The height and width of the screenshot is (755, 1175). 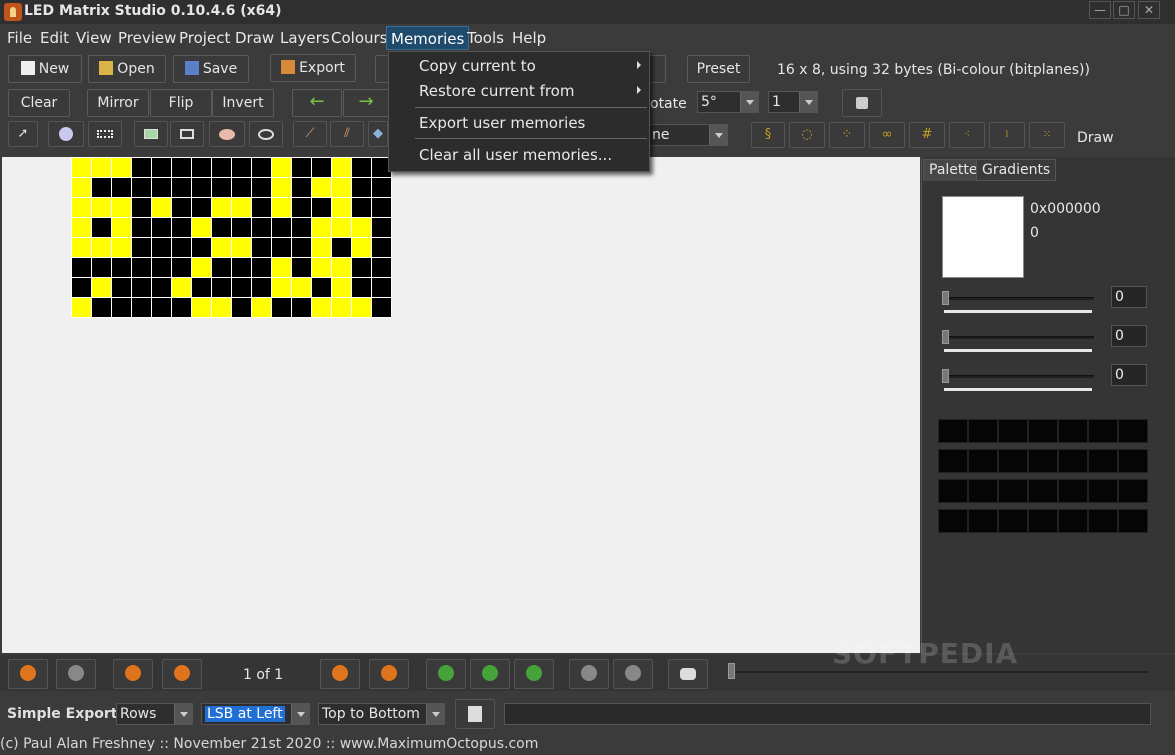 What do you see at coordinates (945, 337) in the screenshot?
I see `green-slider-thumb` at bounding box center [945, 337].